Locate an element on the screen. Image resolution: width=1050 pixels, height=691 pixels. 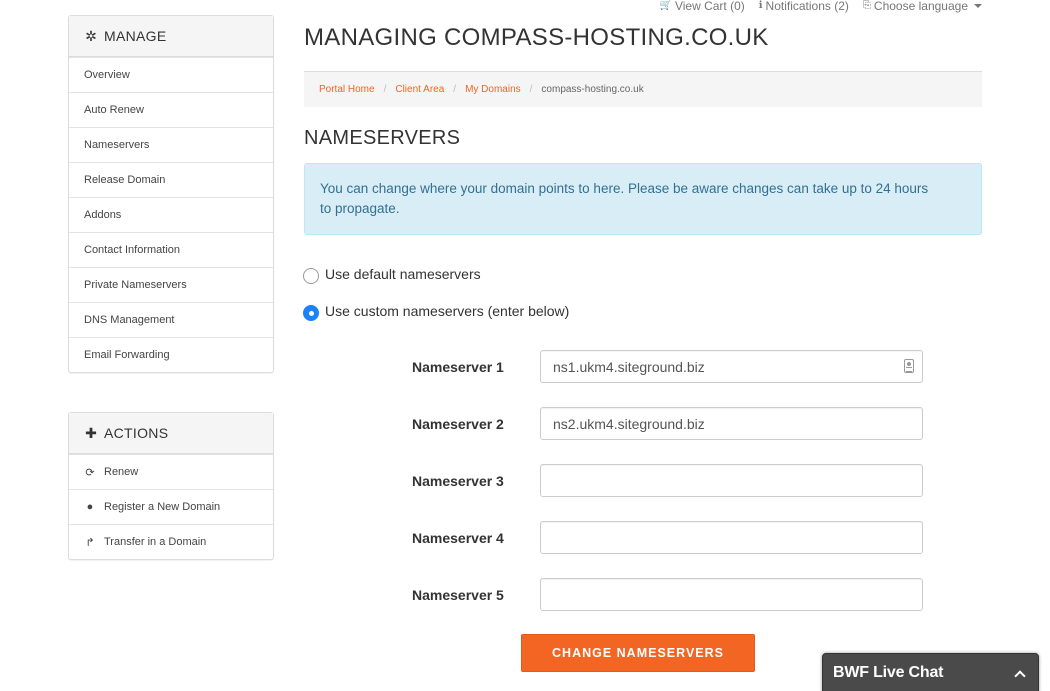
language-label: Choose language is located at coordinates (920, 6).